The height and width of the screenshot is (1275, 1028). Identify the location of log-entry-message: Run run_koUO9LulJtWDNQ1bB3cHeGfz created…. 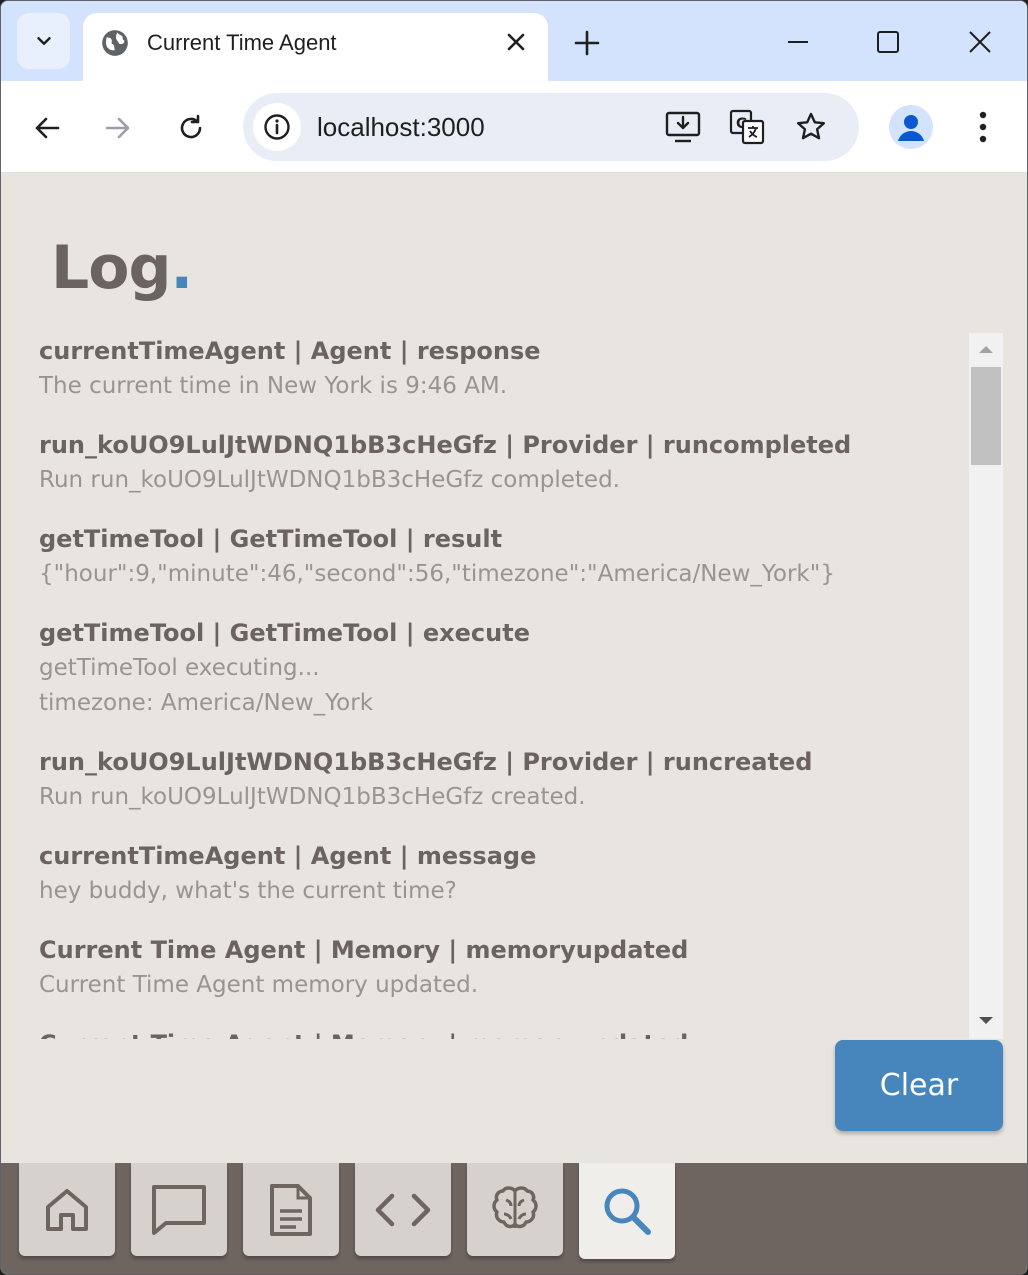
(312, 797).